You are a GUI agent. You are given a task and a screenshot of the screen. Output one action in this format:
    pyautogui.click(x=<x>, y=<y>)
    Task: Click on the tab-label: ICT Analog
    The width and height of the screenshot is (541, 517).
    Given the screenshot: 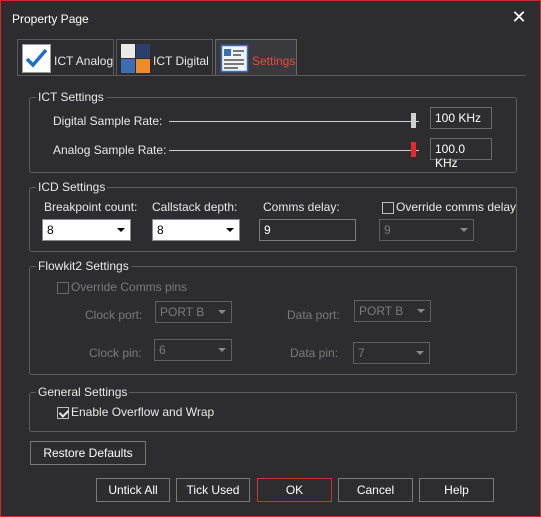 What is the action you would take?
    pyautogui.click(x=84, y=61)
    